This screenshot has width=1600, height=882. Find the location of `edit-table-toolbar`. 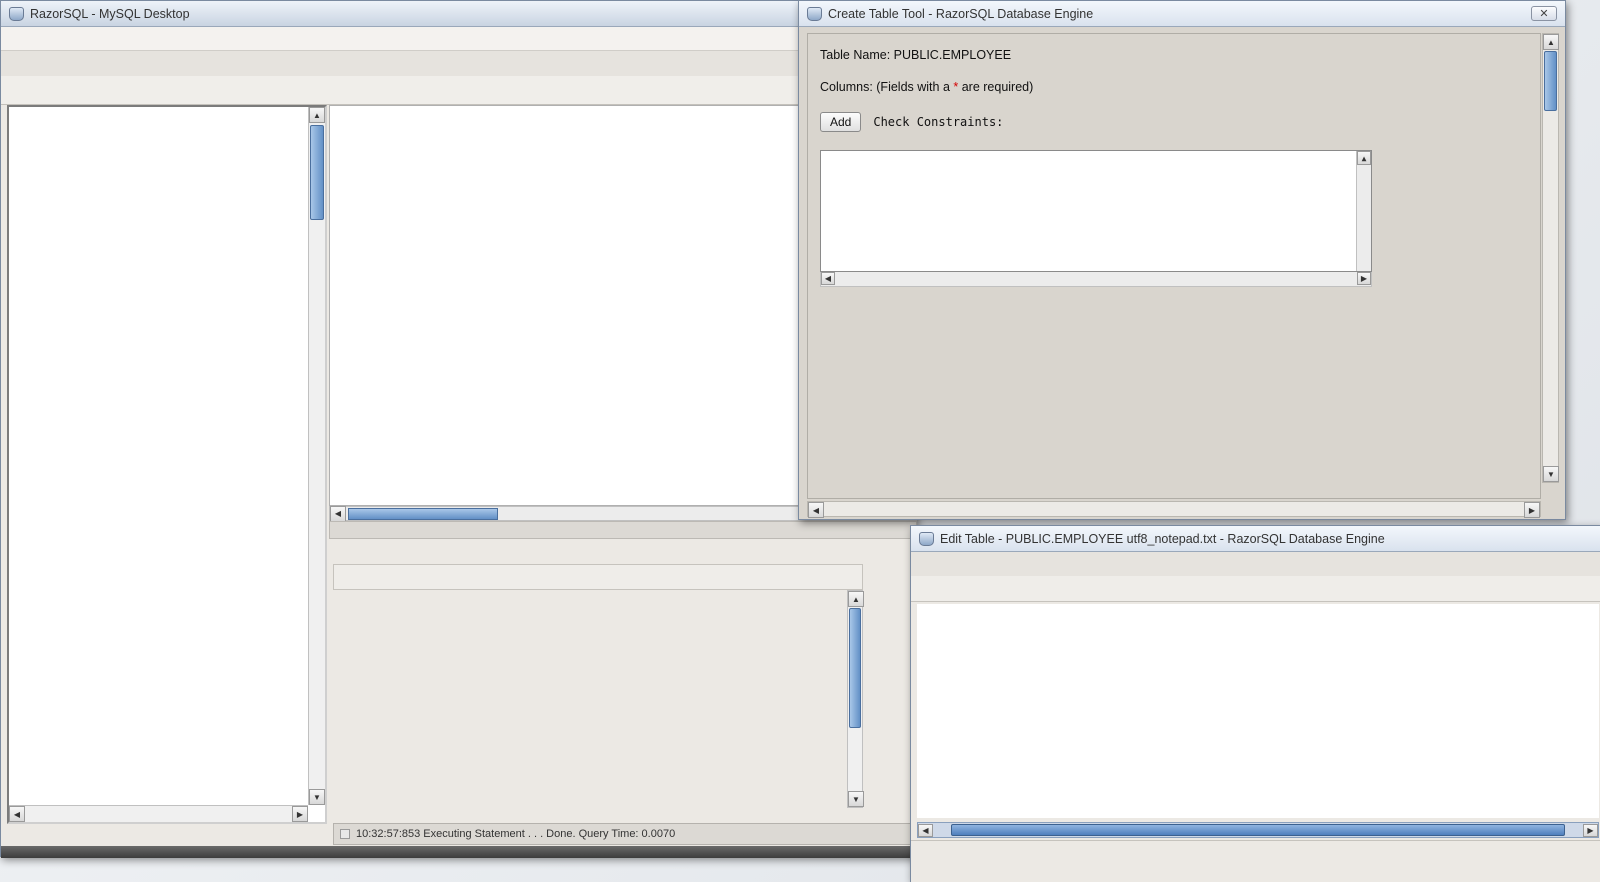

edit-table-toolbar is located at coordinates (1255, 589).